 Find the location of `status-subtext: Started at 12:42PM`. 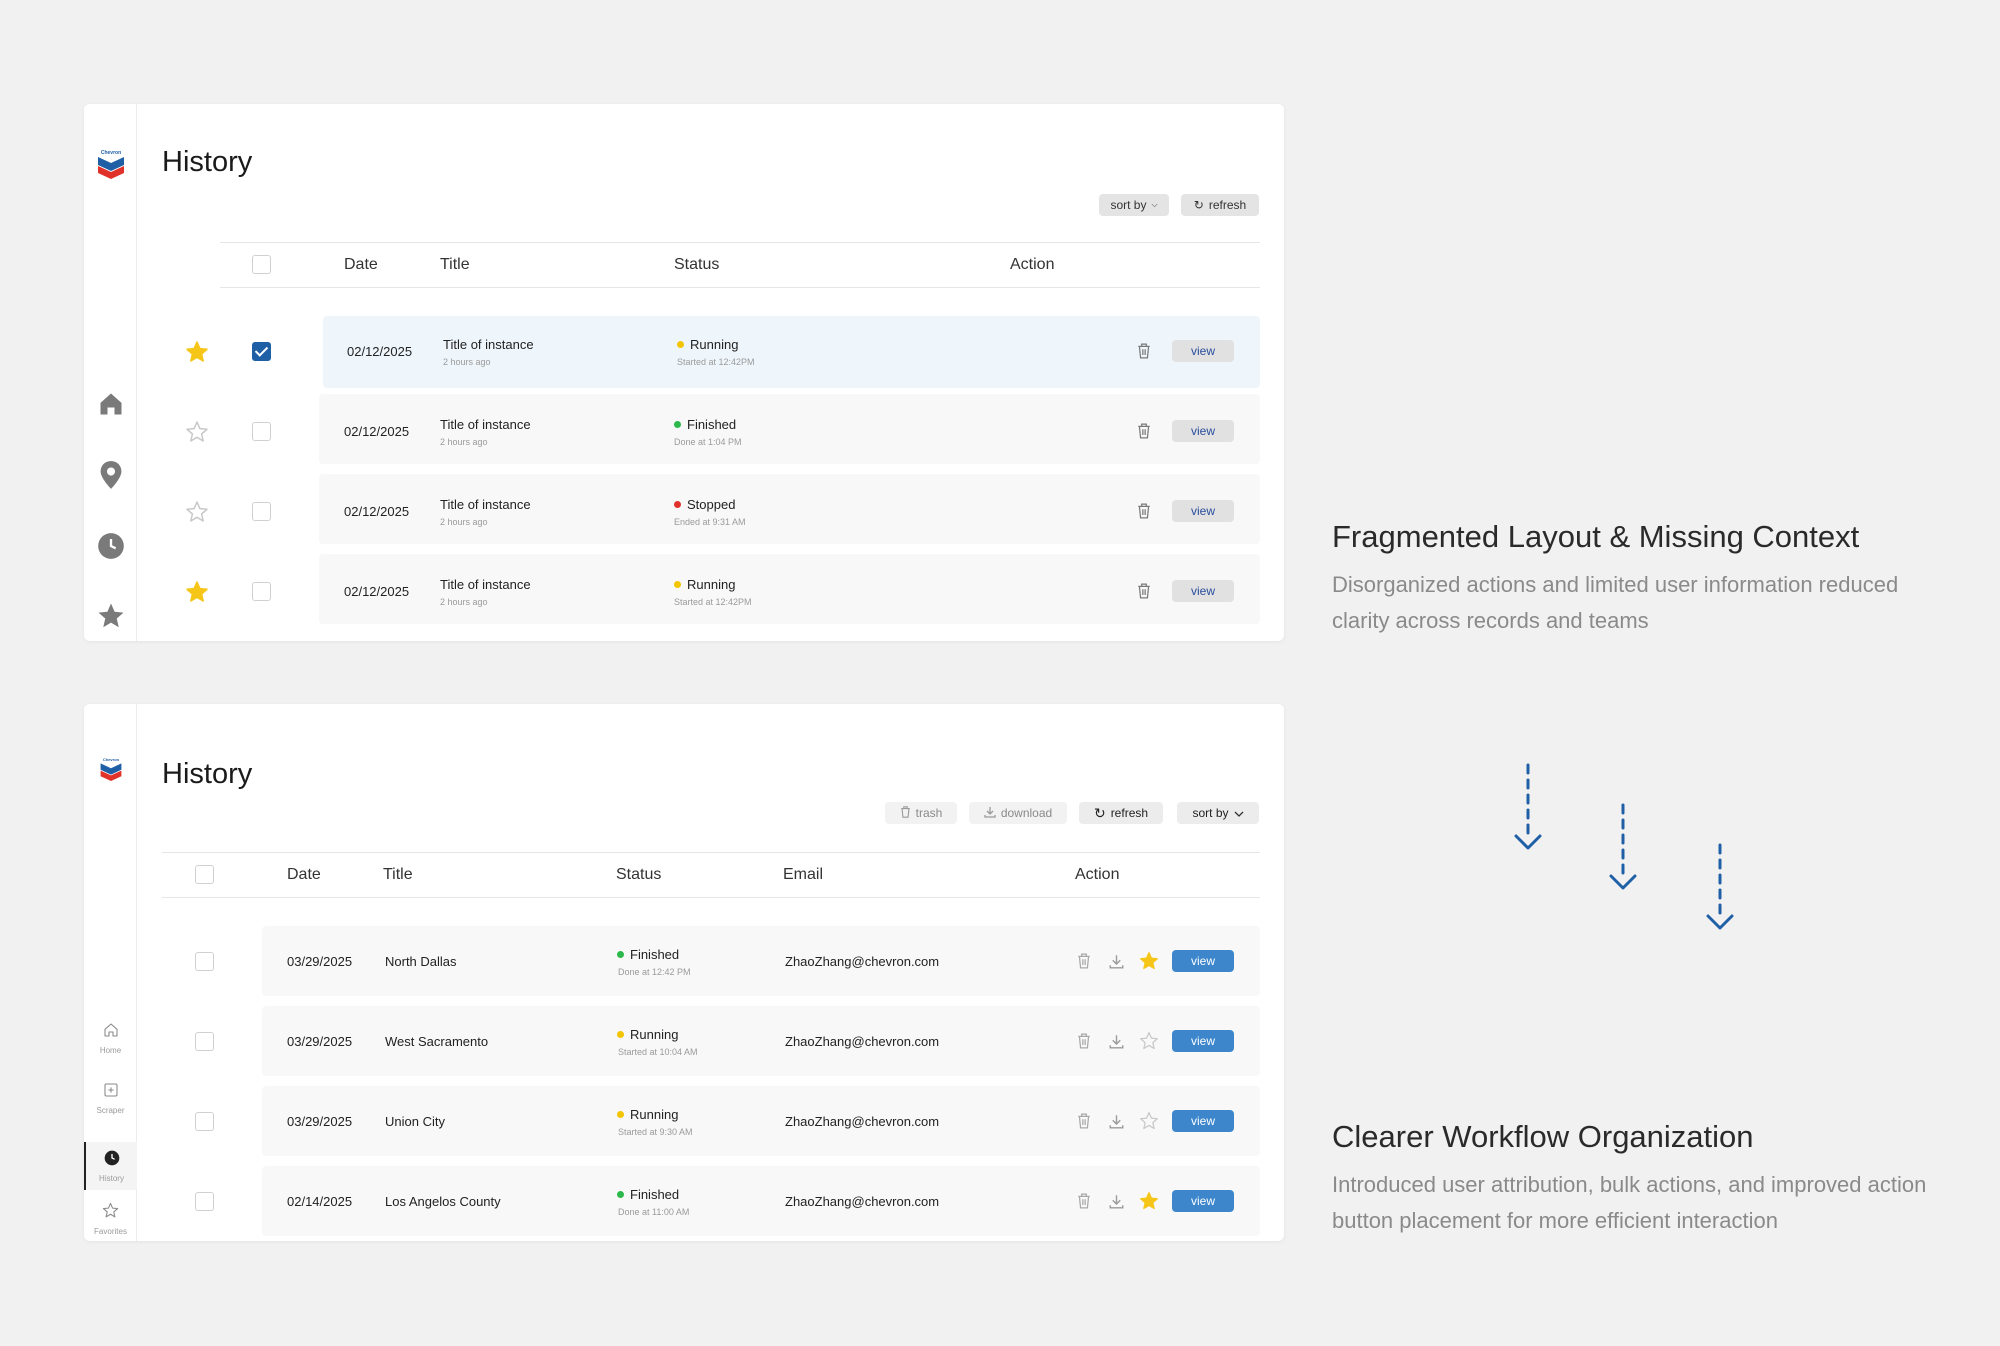

status-subtext: Started at 12:42PM is located at coordinates (716, 362).